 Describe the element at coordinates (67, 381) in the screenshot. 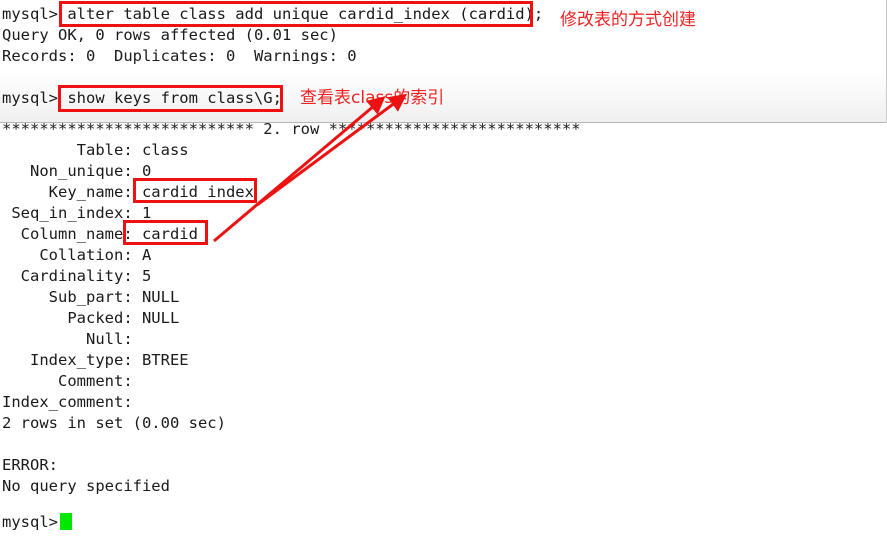

I see `terminal-line: Comment:` at that location.